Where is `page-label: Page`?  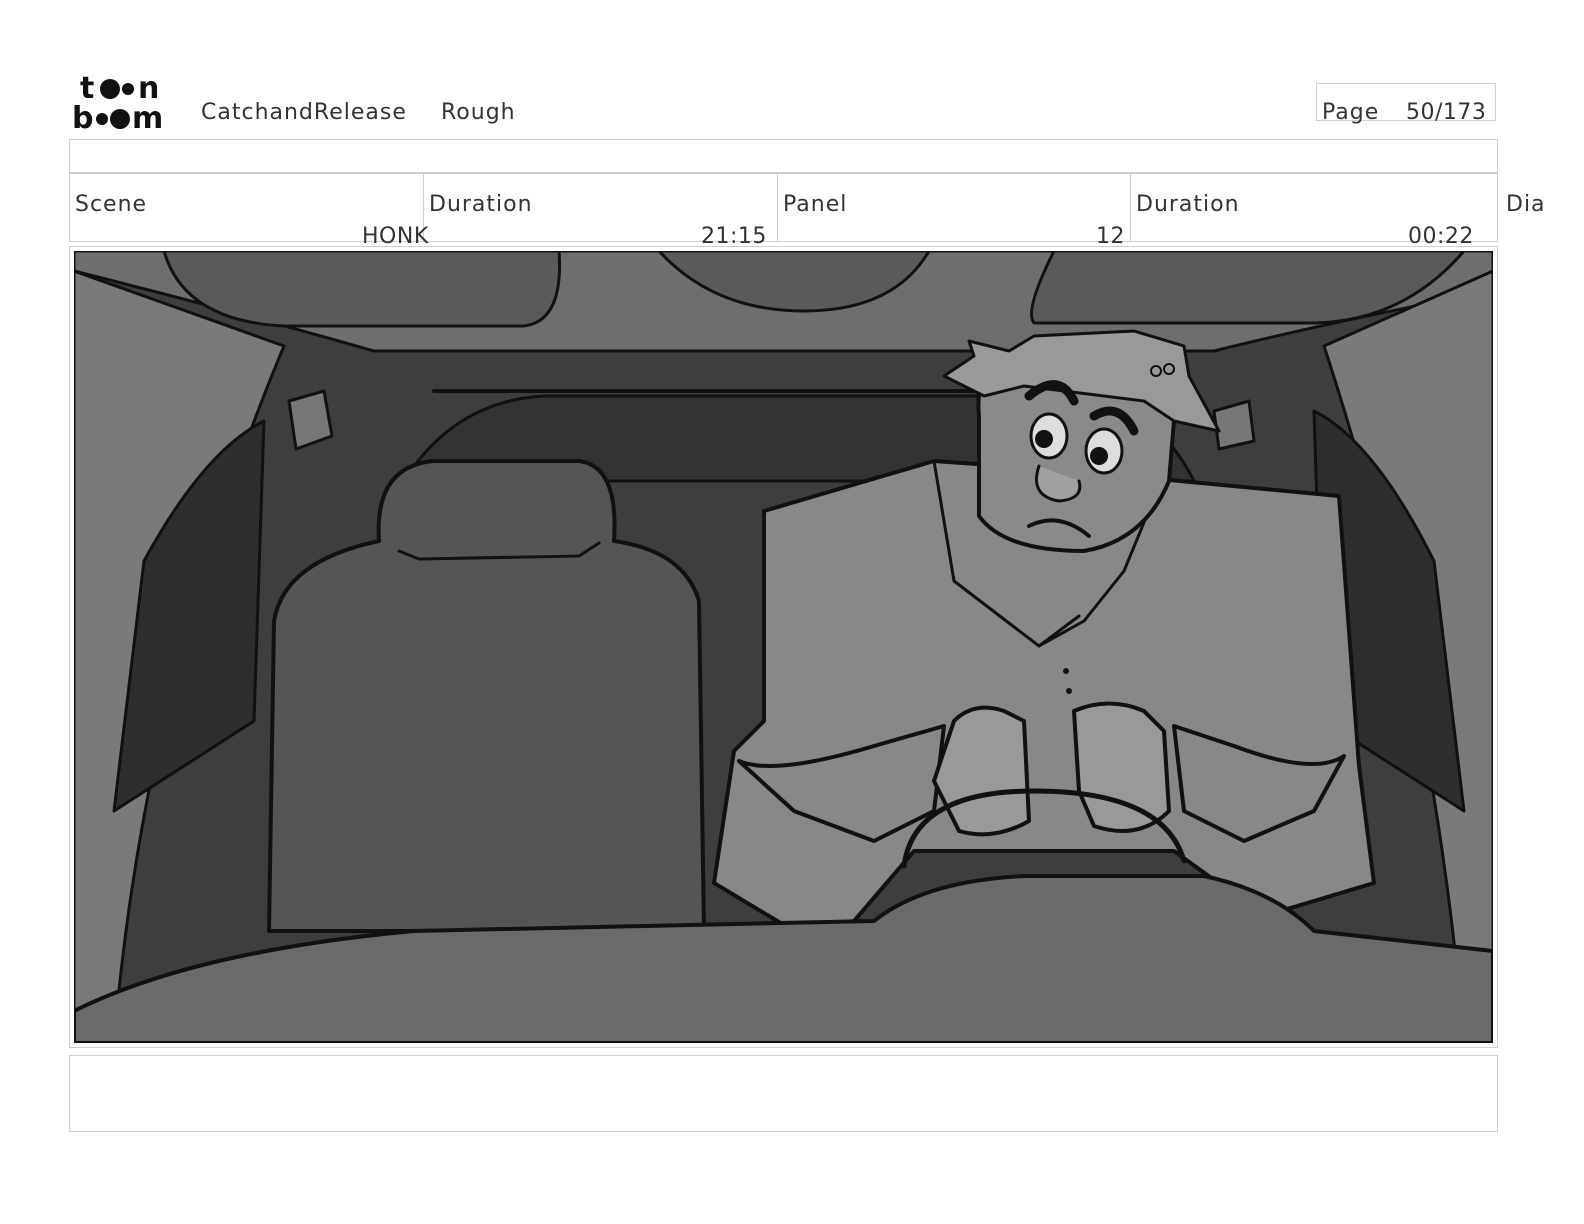
page-label: Page is located at coordinates (1351, 112).